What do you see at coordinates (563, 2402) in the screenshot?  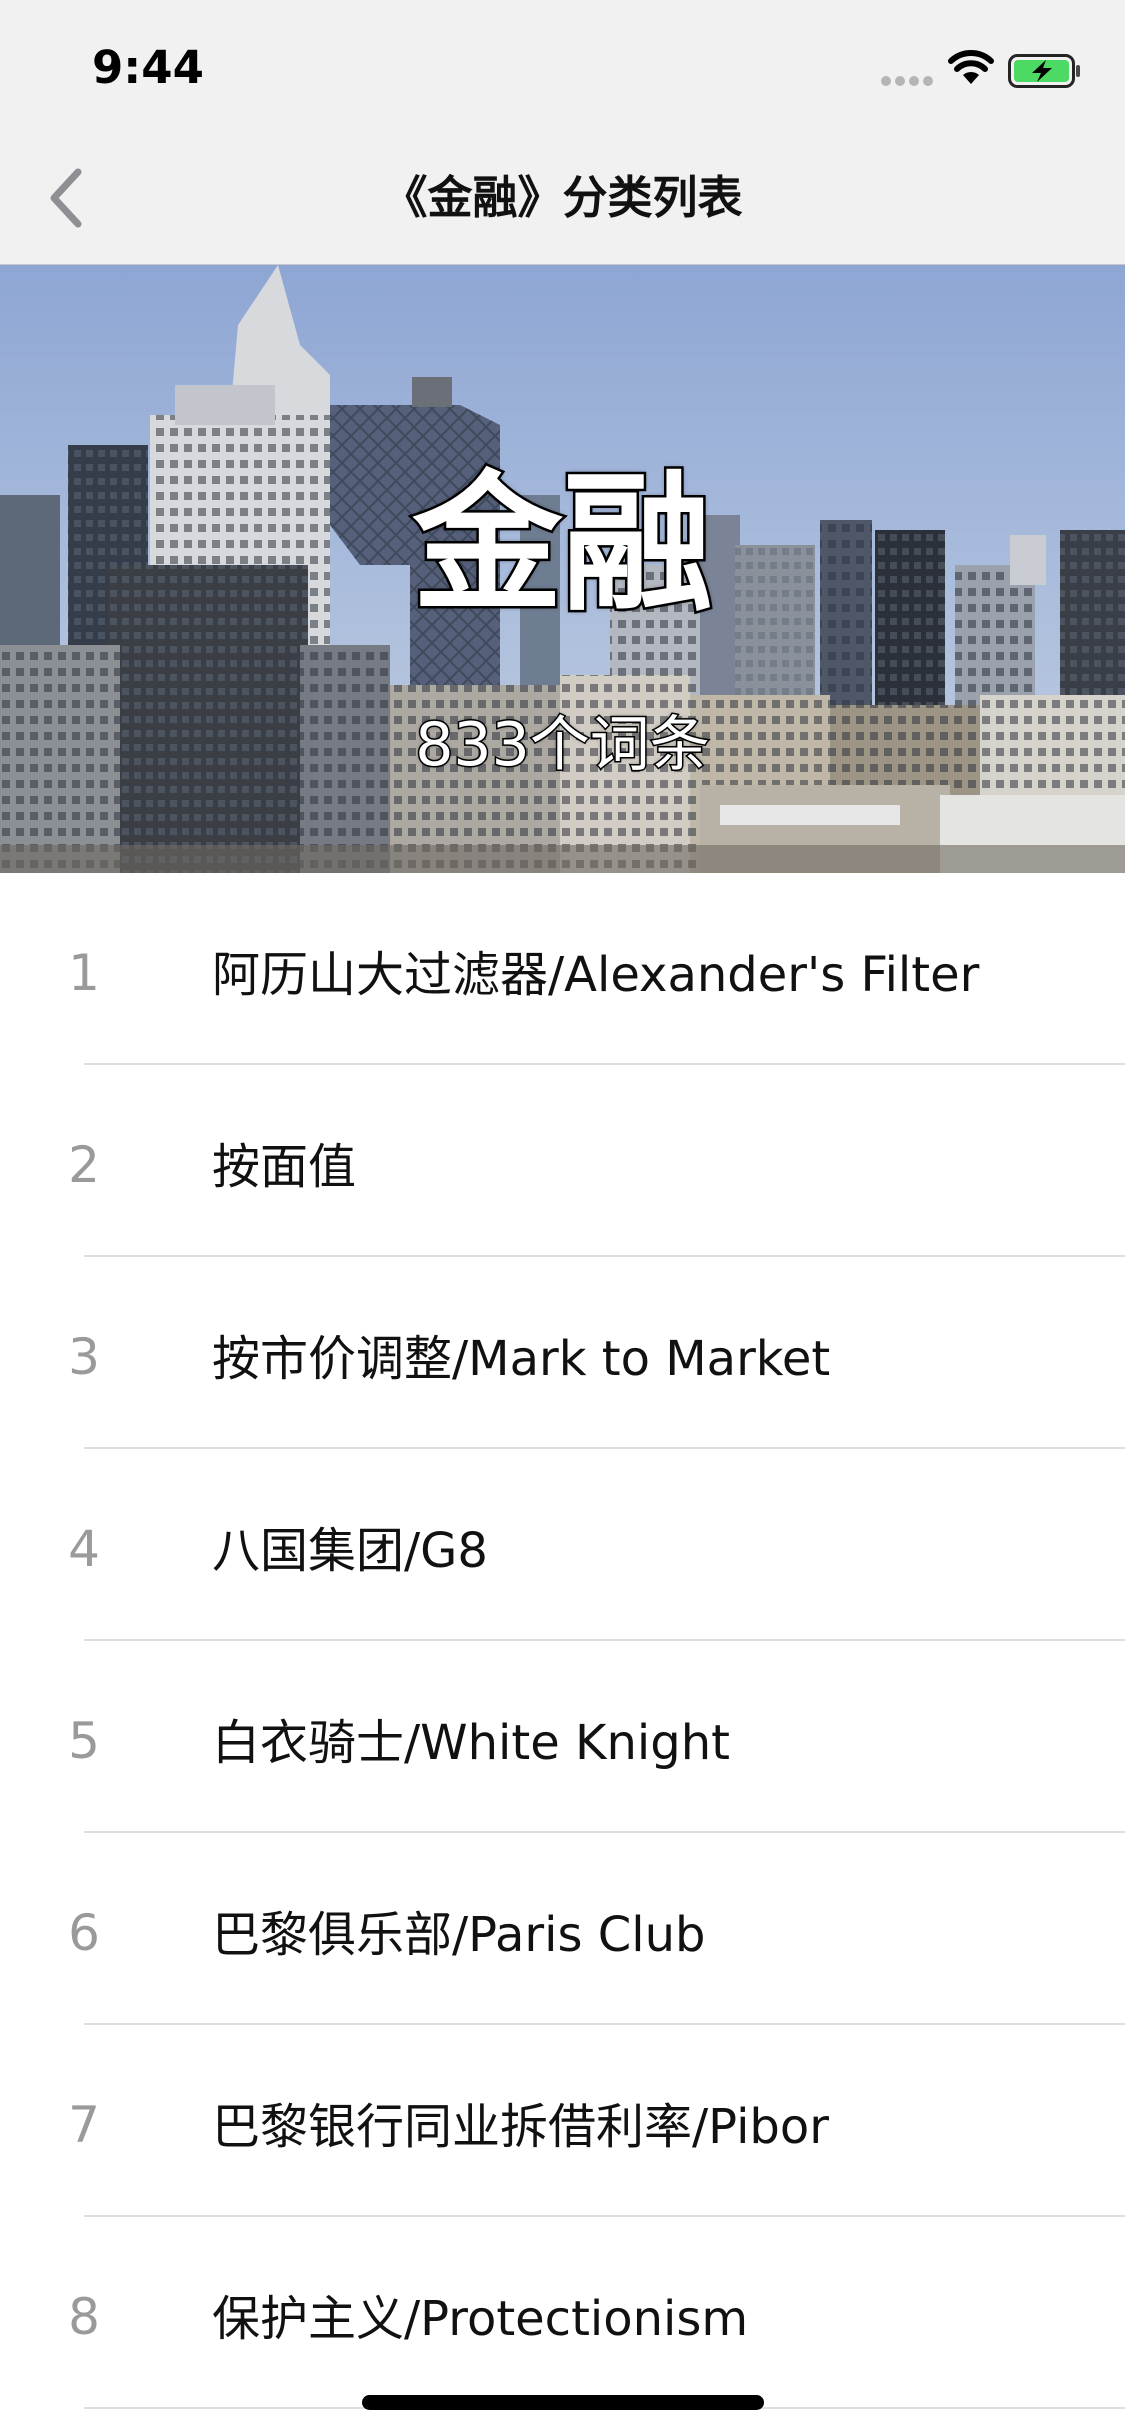 I see `home-indicator` at bounding box center [563, 2402].